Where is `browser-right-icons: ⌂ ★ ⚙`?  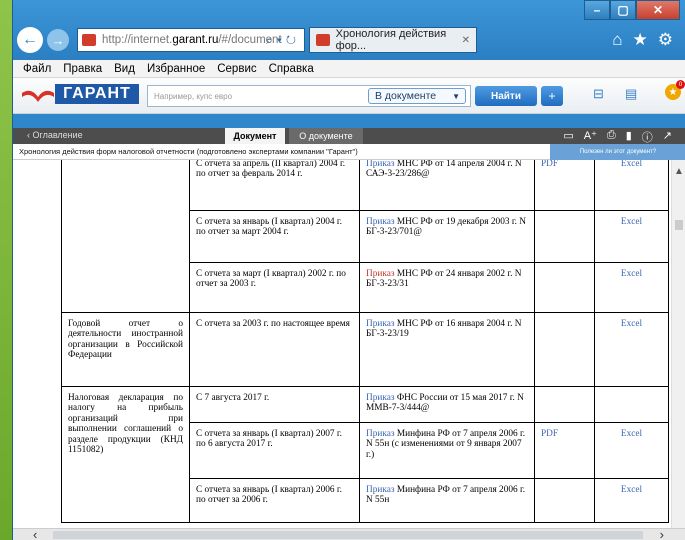 browser-right-icons: ⌂ ★ ⚙ is located at coordinates (646, 40).